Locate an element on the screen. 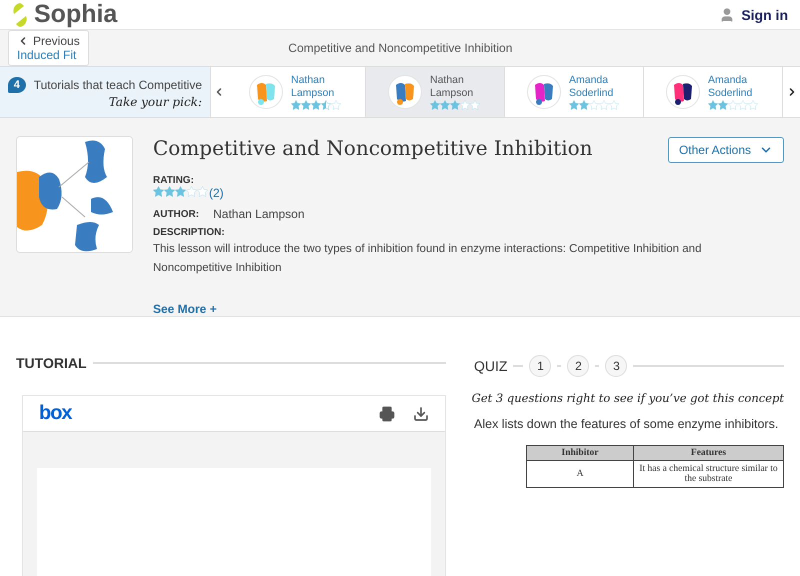 The image size is (800, 576). print-icon is located at coordinates (387, 414).